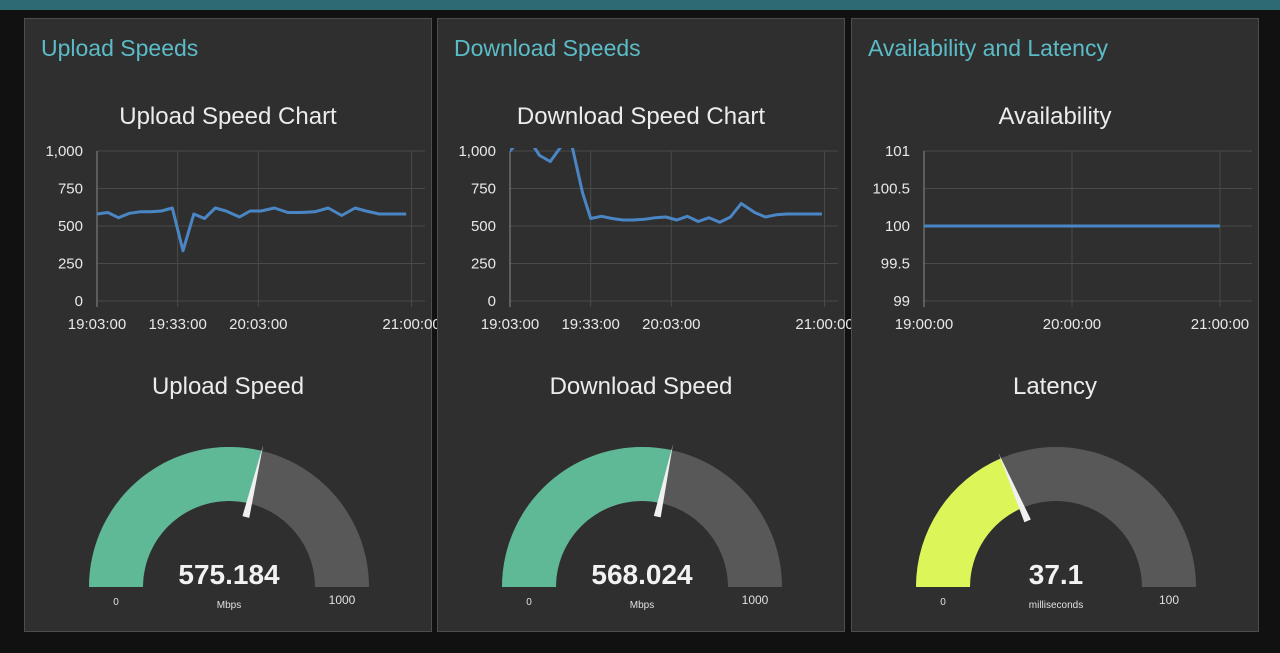 The width and height of the screenshot is (1280, 653). What do you see at coordinates (895, 264) in the screenshot?
I see `y-tick-label: 99.5` at bounding box center [895, 264].